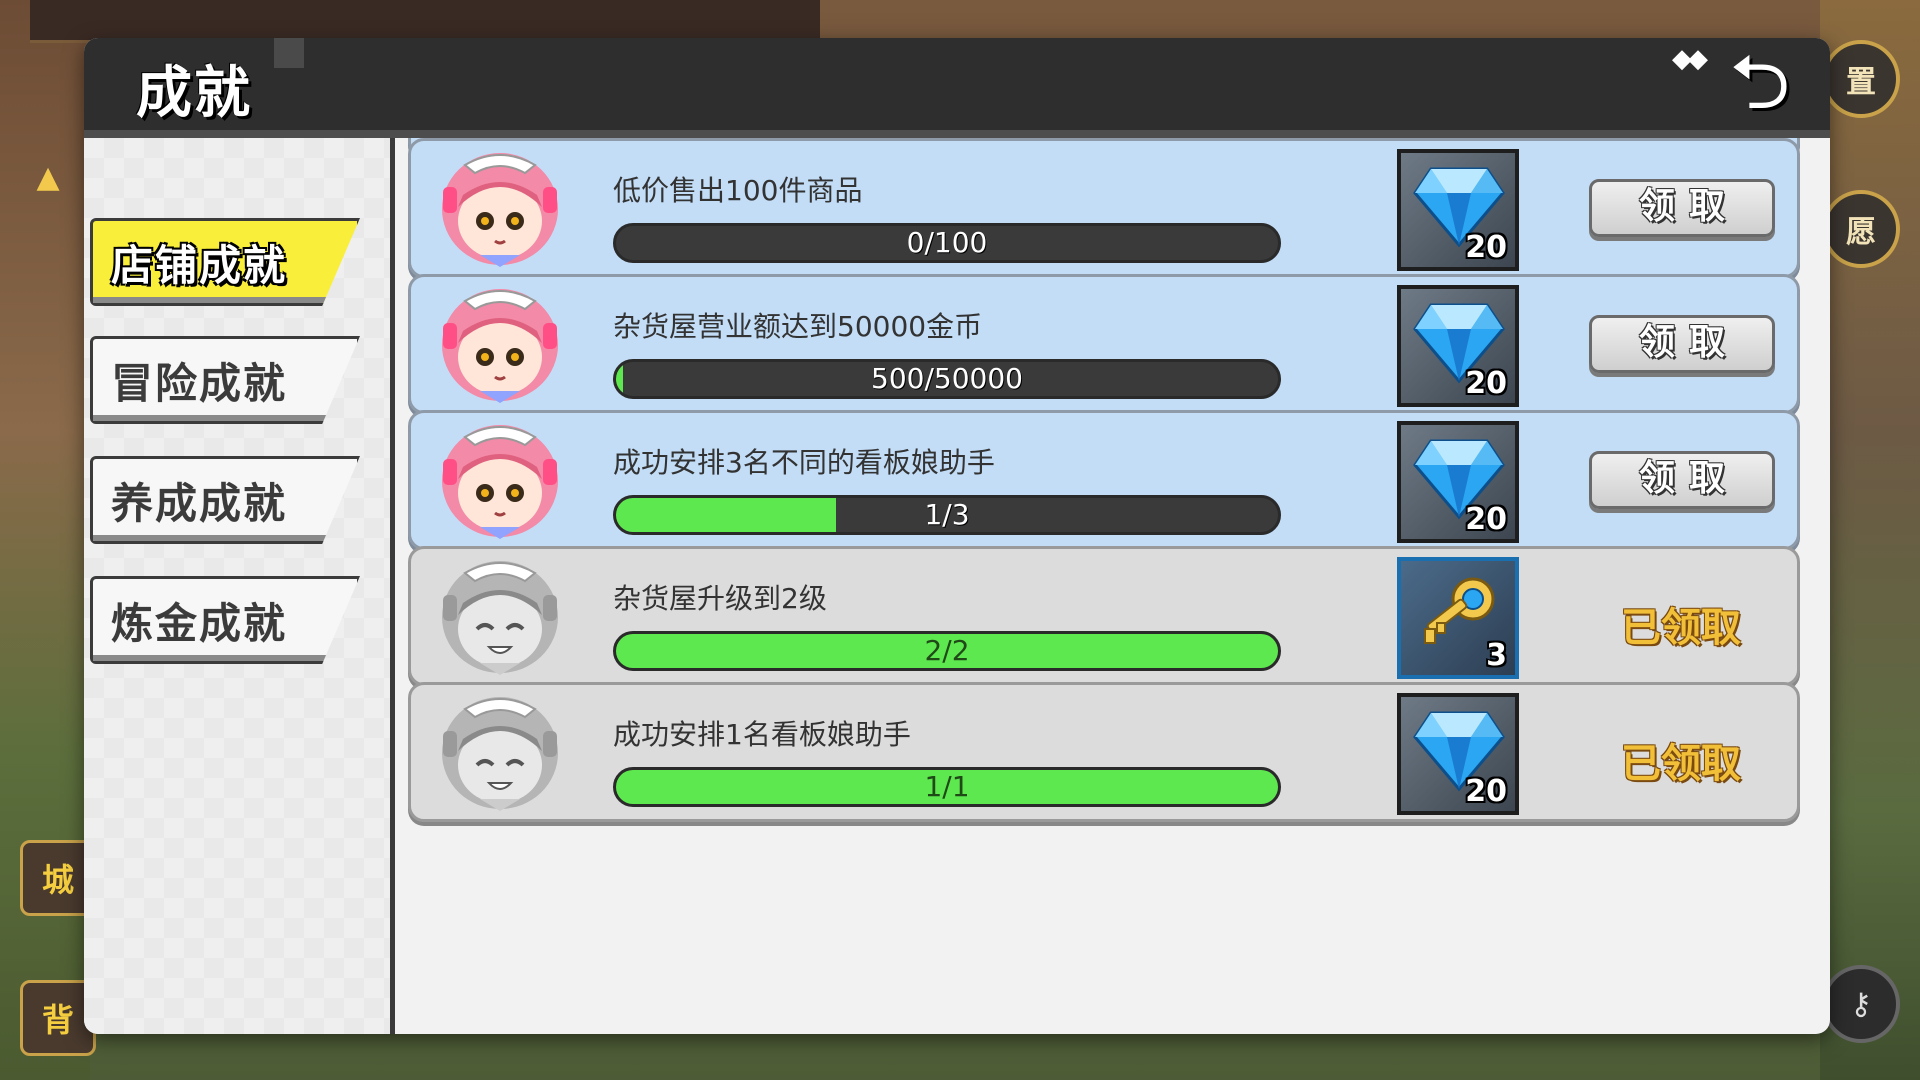 This screenshot has width=1920, height=1080. Describe the element at coordinates (425, 21) in the screenshot. I see `background-top-bar` at that location.